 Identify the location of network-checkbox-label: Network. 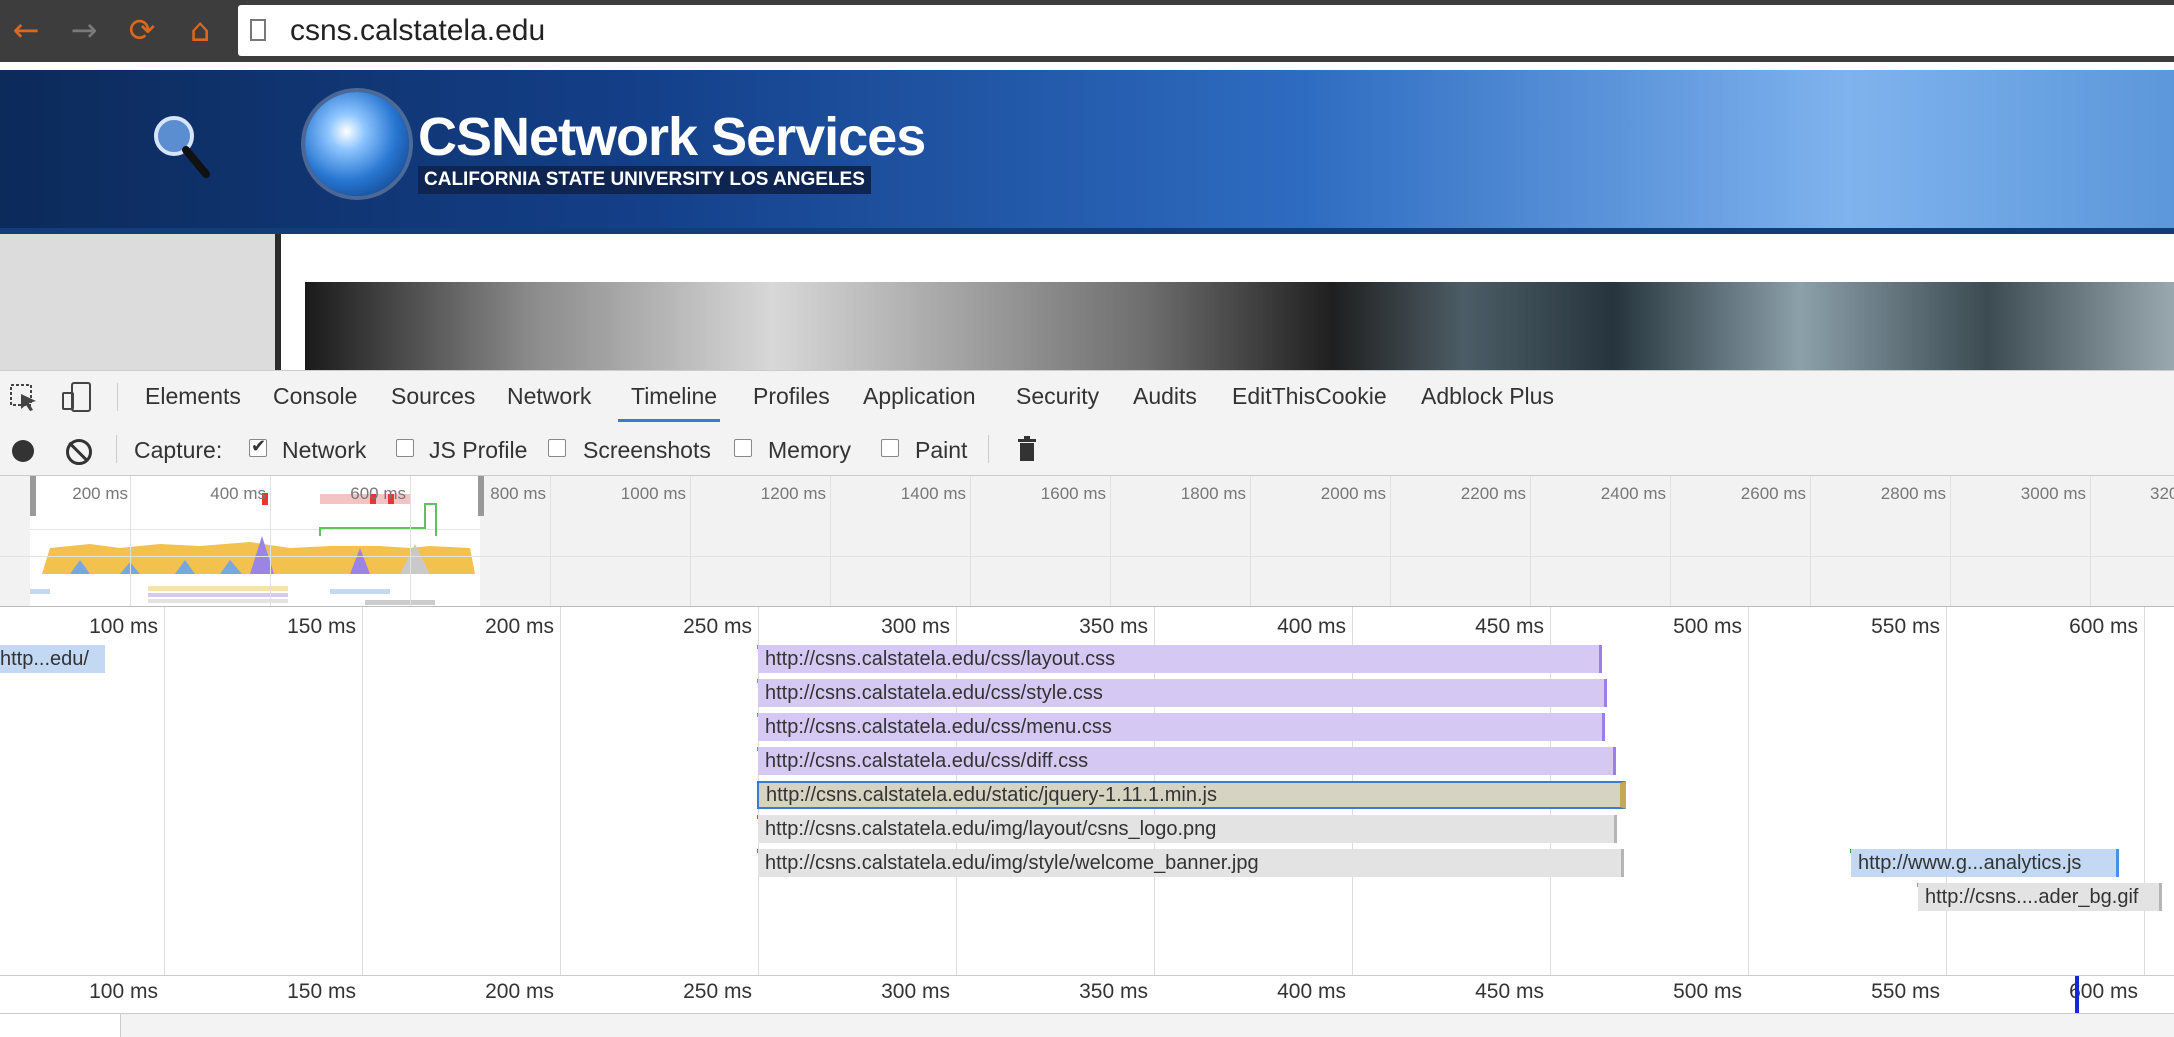
(324, 450).